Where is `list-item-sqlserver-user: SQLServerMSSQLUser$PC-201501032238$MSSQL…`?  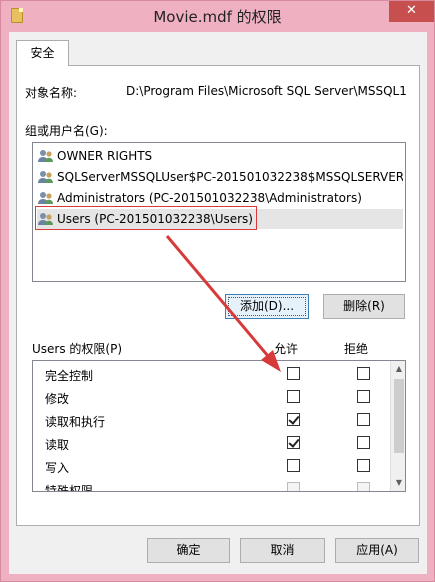
list-item-sqlserver-user: SQLServerMSSQLUser$PC-201501032238$MSSQL… is located at coordinates (220, 177).